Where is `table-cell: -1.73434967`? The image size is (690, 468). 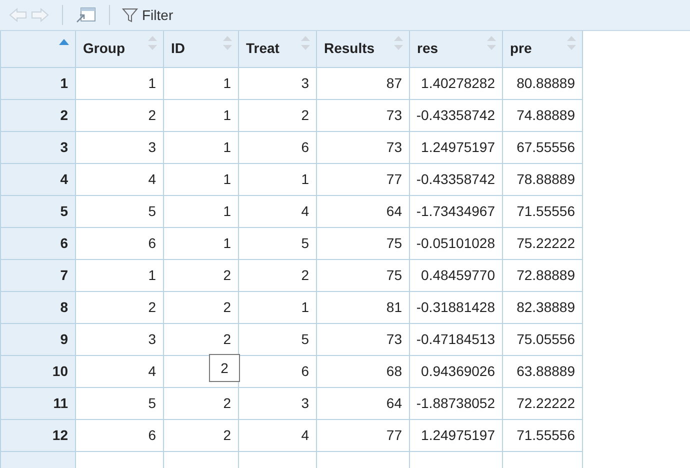
table-cell: -1.73434967 is located at coordinates (455, 210).